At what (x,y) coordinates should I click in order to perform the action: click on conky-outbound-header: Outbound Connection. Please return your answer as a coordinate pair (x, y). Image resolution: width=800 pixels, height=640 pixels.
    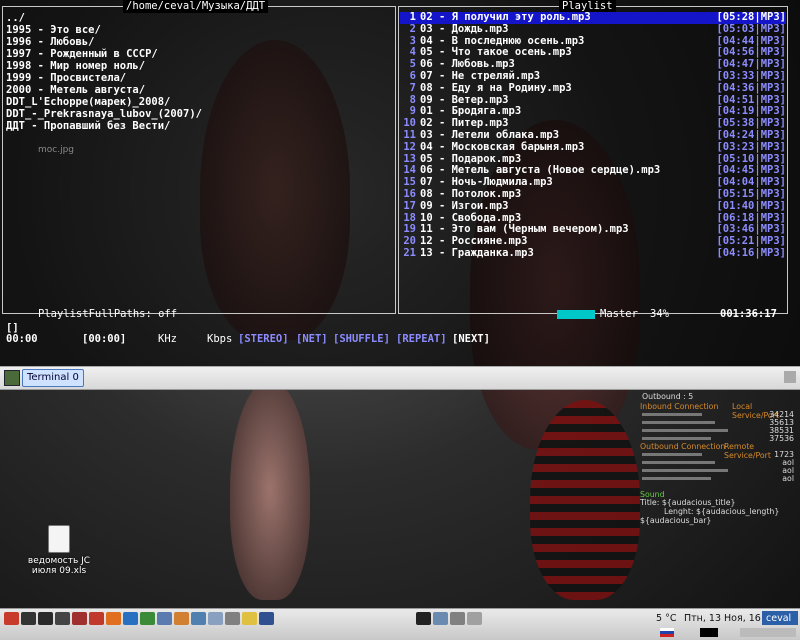
    Looking at the image, I should click on (683, 446).